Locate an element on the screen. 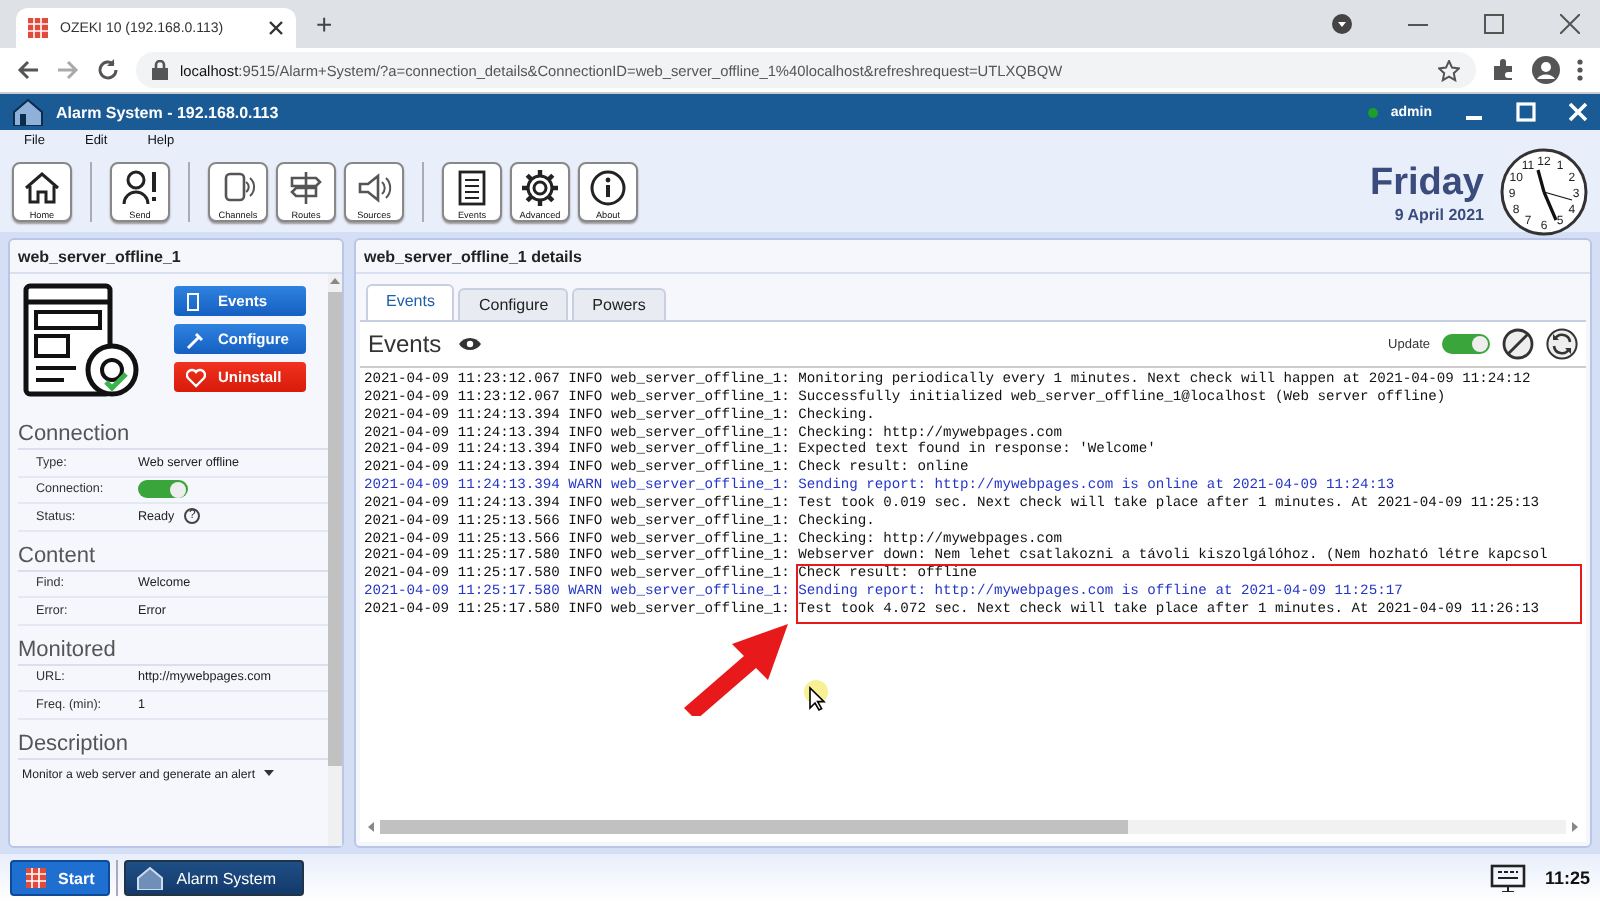 The image size is (1600, 902). info-icon is located at coordinates (608, 188).